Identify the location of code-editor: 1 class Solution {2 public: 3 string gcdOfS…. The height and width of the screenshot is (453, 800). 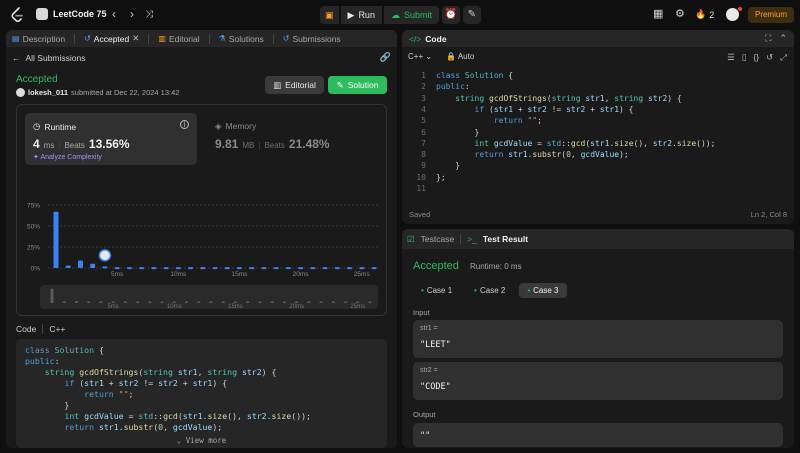
(598, 135).